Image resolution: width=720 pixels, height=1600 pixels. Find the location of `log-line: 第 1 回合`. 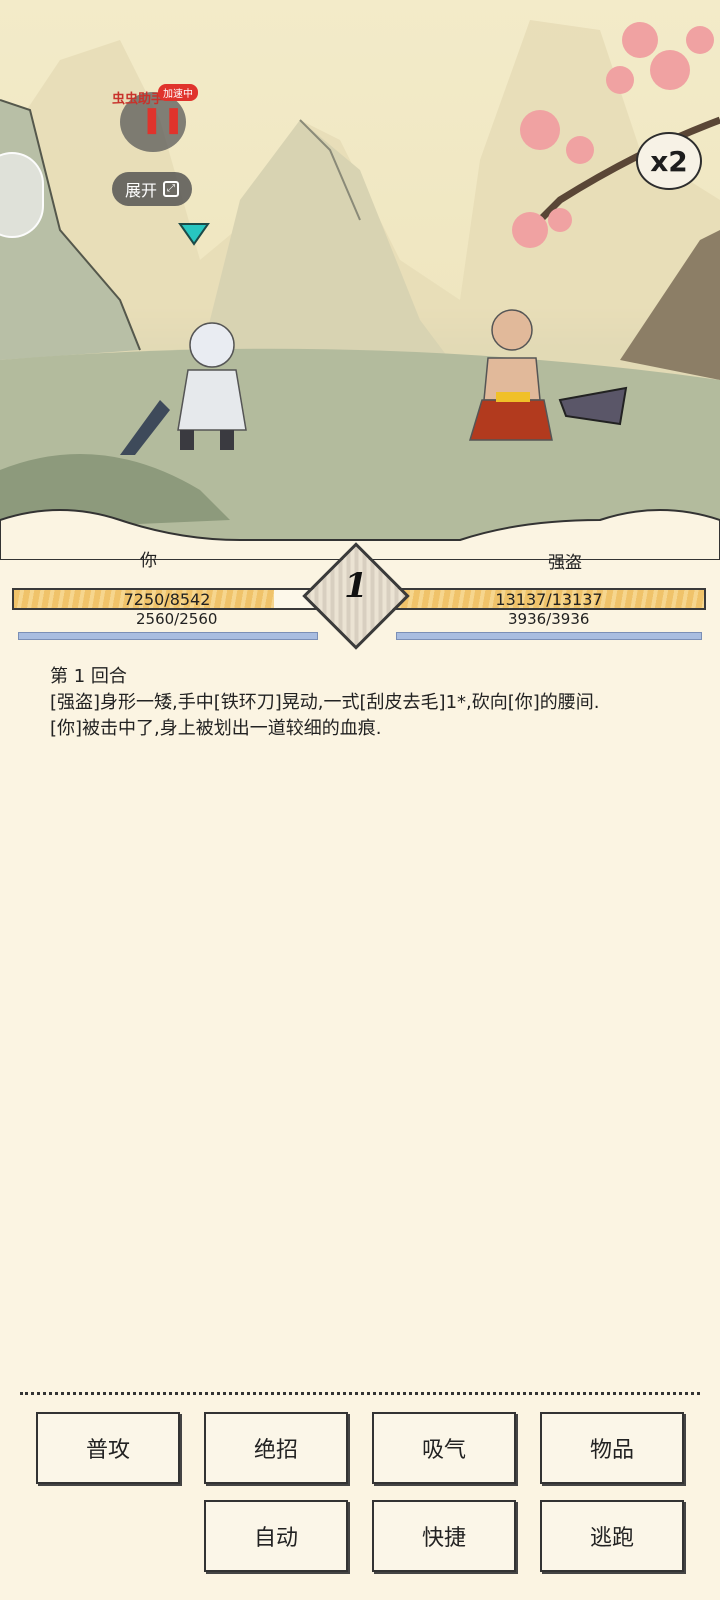

log-line: 第 1 回合 is located at coordinates (88, 676).